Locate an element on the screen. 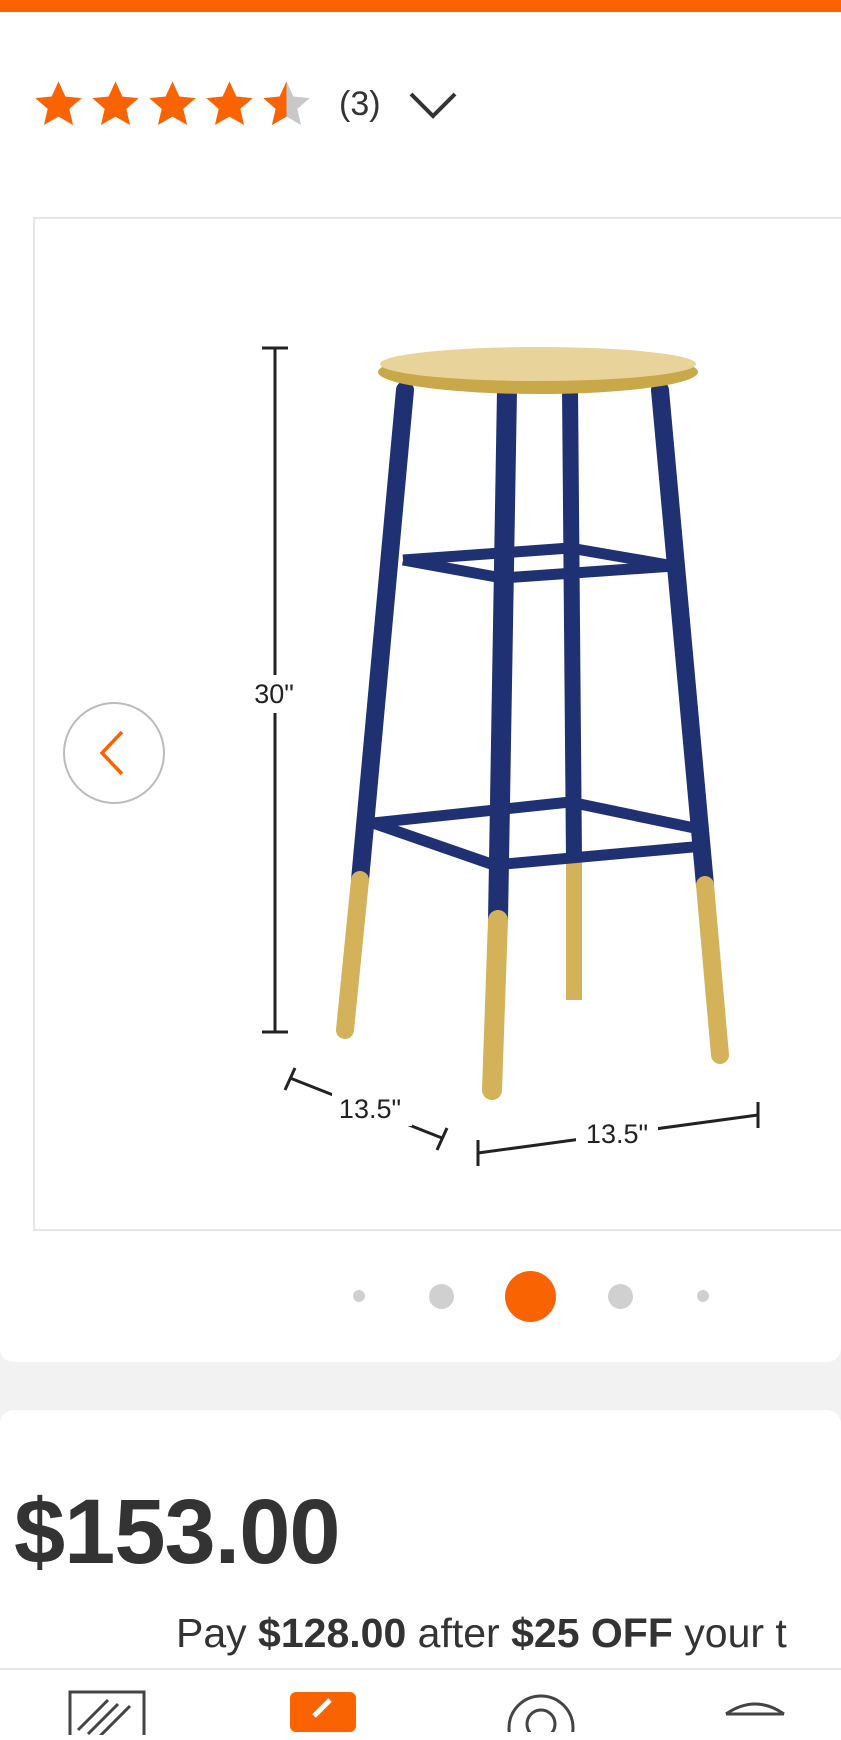  top-accent-bar is located at coordinates (420, 6).